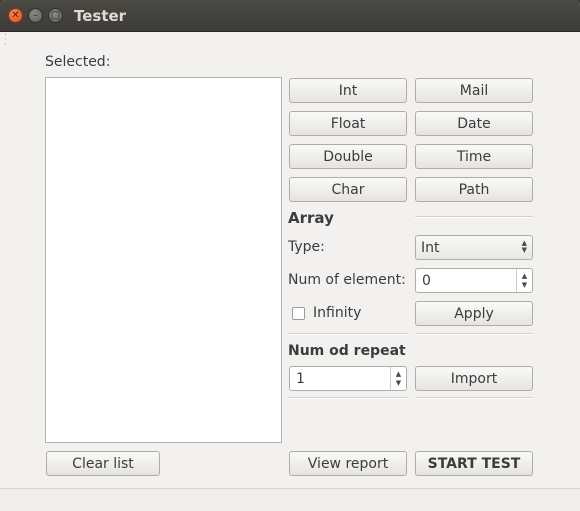  Describe the element at coordinates (78, 62) in the screenshot. I see `selected-label: Selected:` at that location.